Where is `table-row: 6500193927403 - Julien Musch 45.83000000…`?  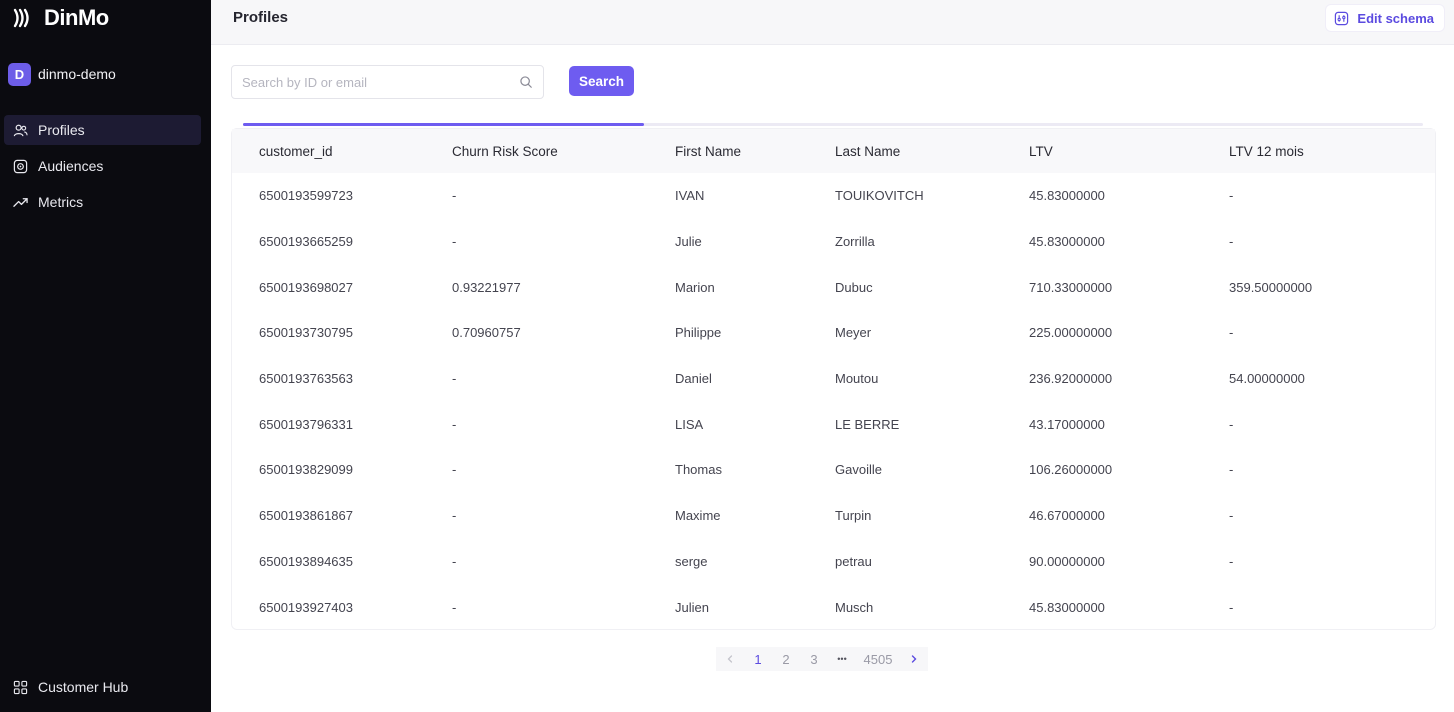 table-row: 6500193927403 - Julien Musch 45.83000000… is located at coordinates (833, 607).